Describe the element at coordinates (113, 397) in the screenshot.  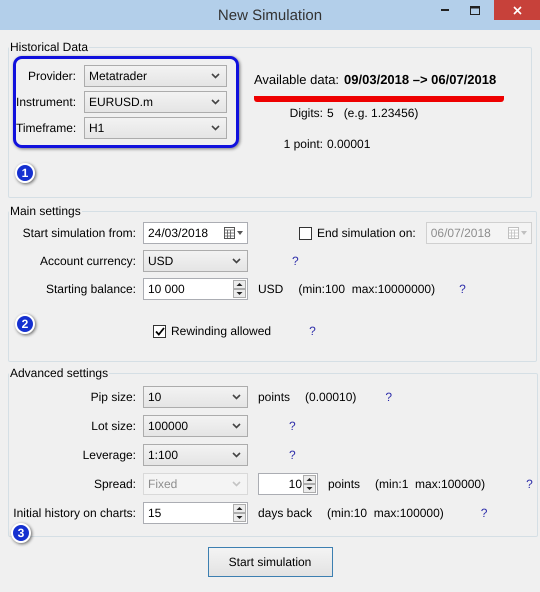
I see `field-label: Pip size:` at that location.